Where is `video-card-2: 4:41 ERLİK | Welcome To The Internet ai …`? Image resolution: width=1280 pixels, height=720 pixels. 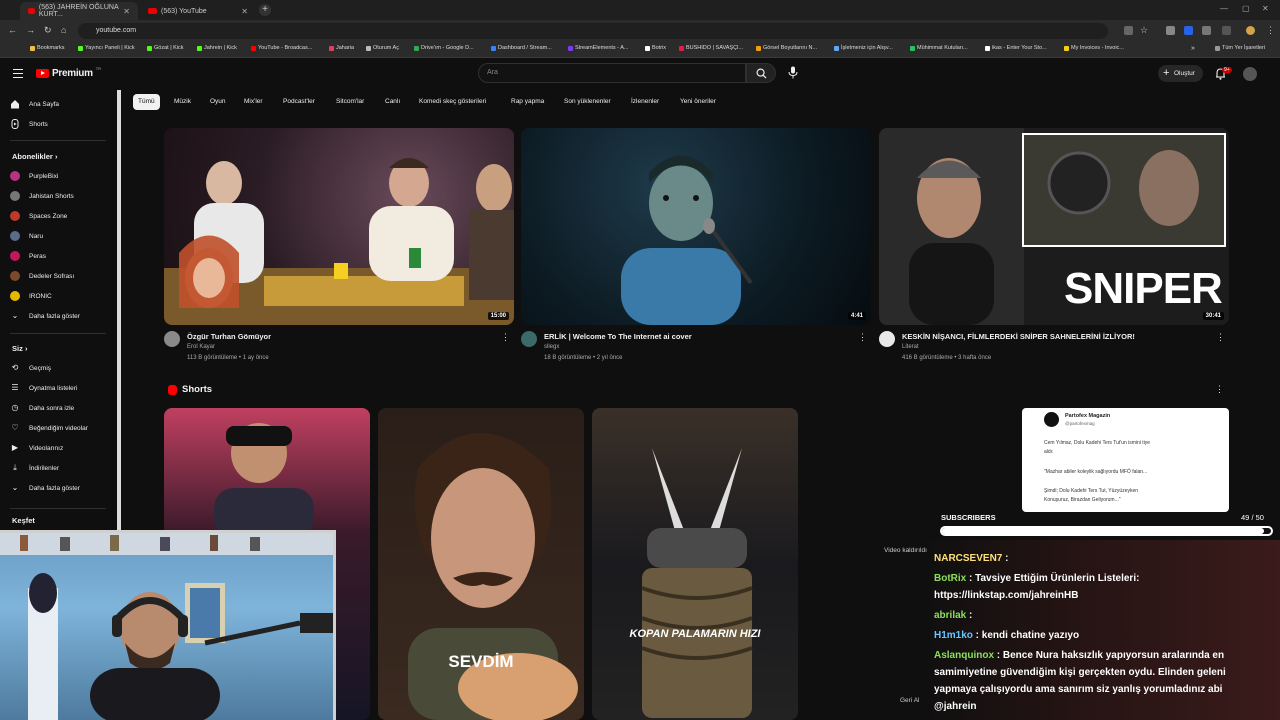 video-card-2: 4:41 ERLİK | Welcome To The Internet ai … is located at coordinates (696, 249).